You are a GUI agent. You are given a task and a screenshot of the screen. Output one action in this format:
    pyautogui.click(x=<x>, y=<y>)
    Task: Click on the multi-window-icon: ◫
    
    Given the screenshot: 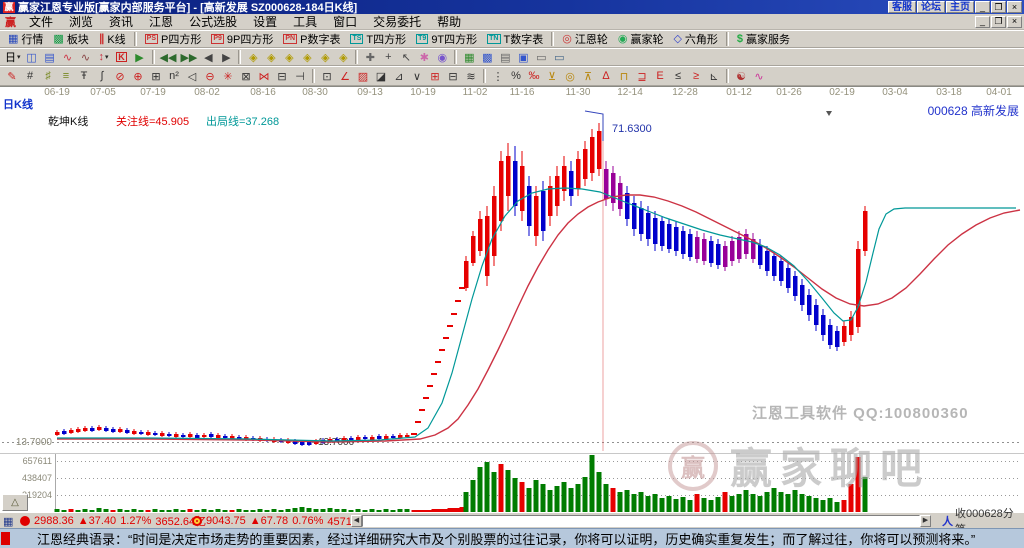 What is the action you would take?
    pyautogui.click(x=32, y=57)
    